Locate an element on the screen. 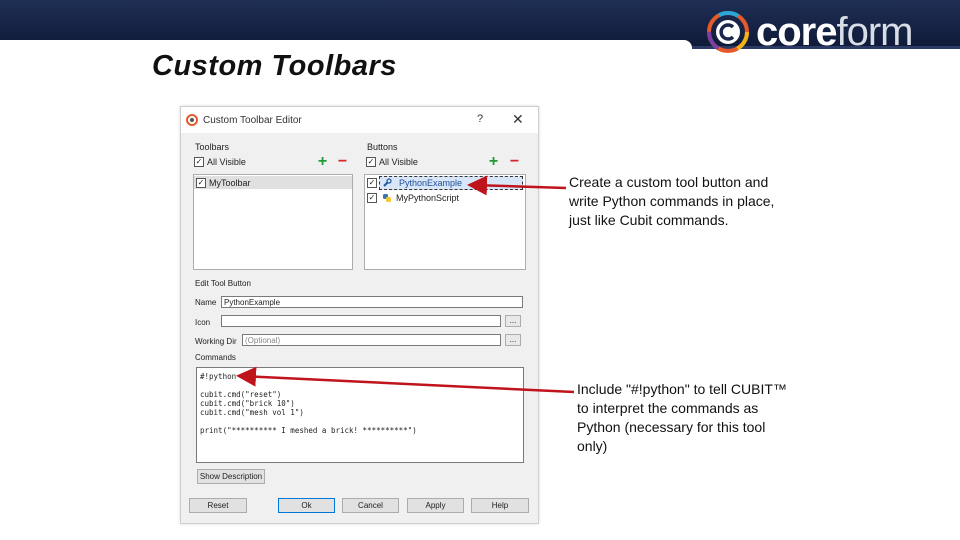 The width and height of the screenshot is (960, 540). add-button-icon: + is located at coordinates (493, 162).